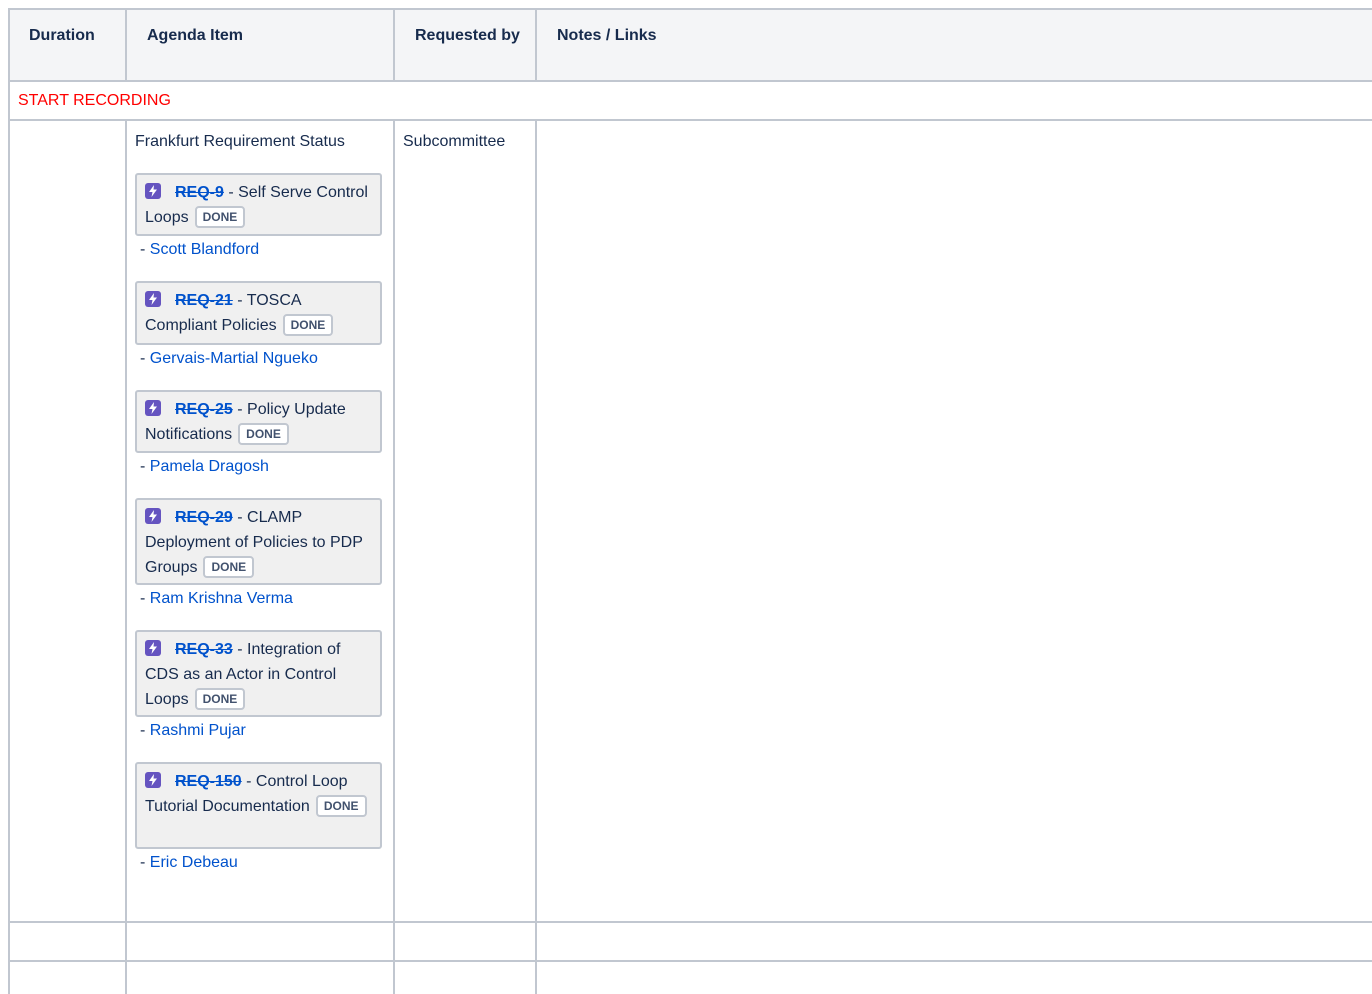 This screenshot has width=1372, height=994. What do you see at coordinates (690, 961) in the screenshot?
I see `empty-row-divider` at bounding box center [690, 961].